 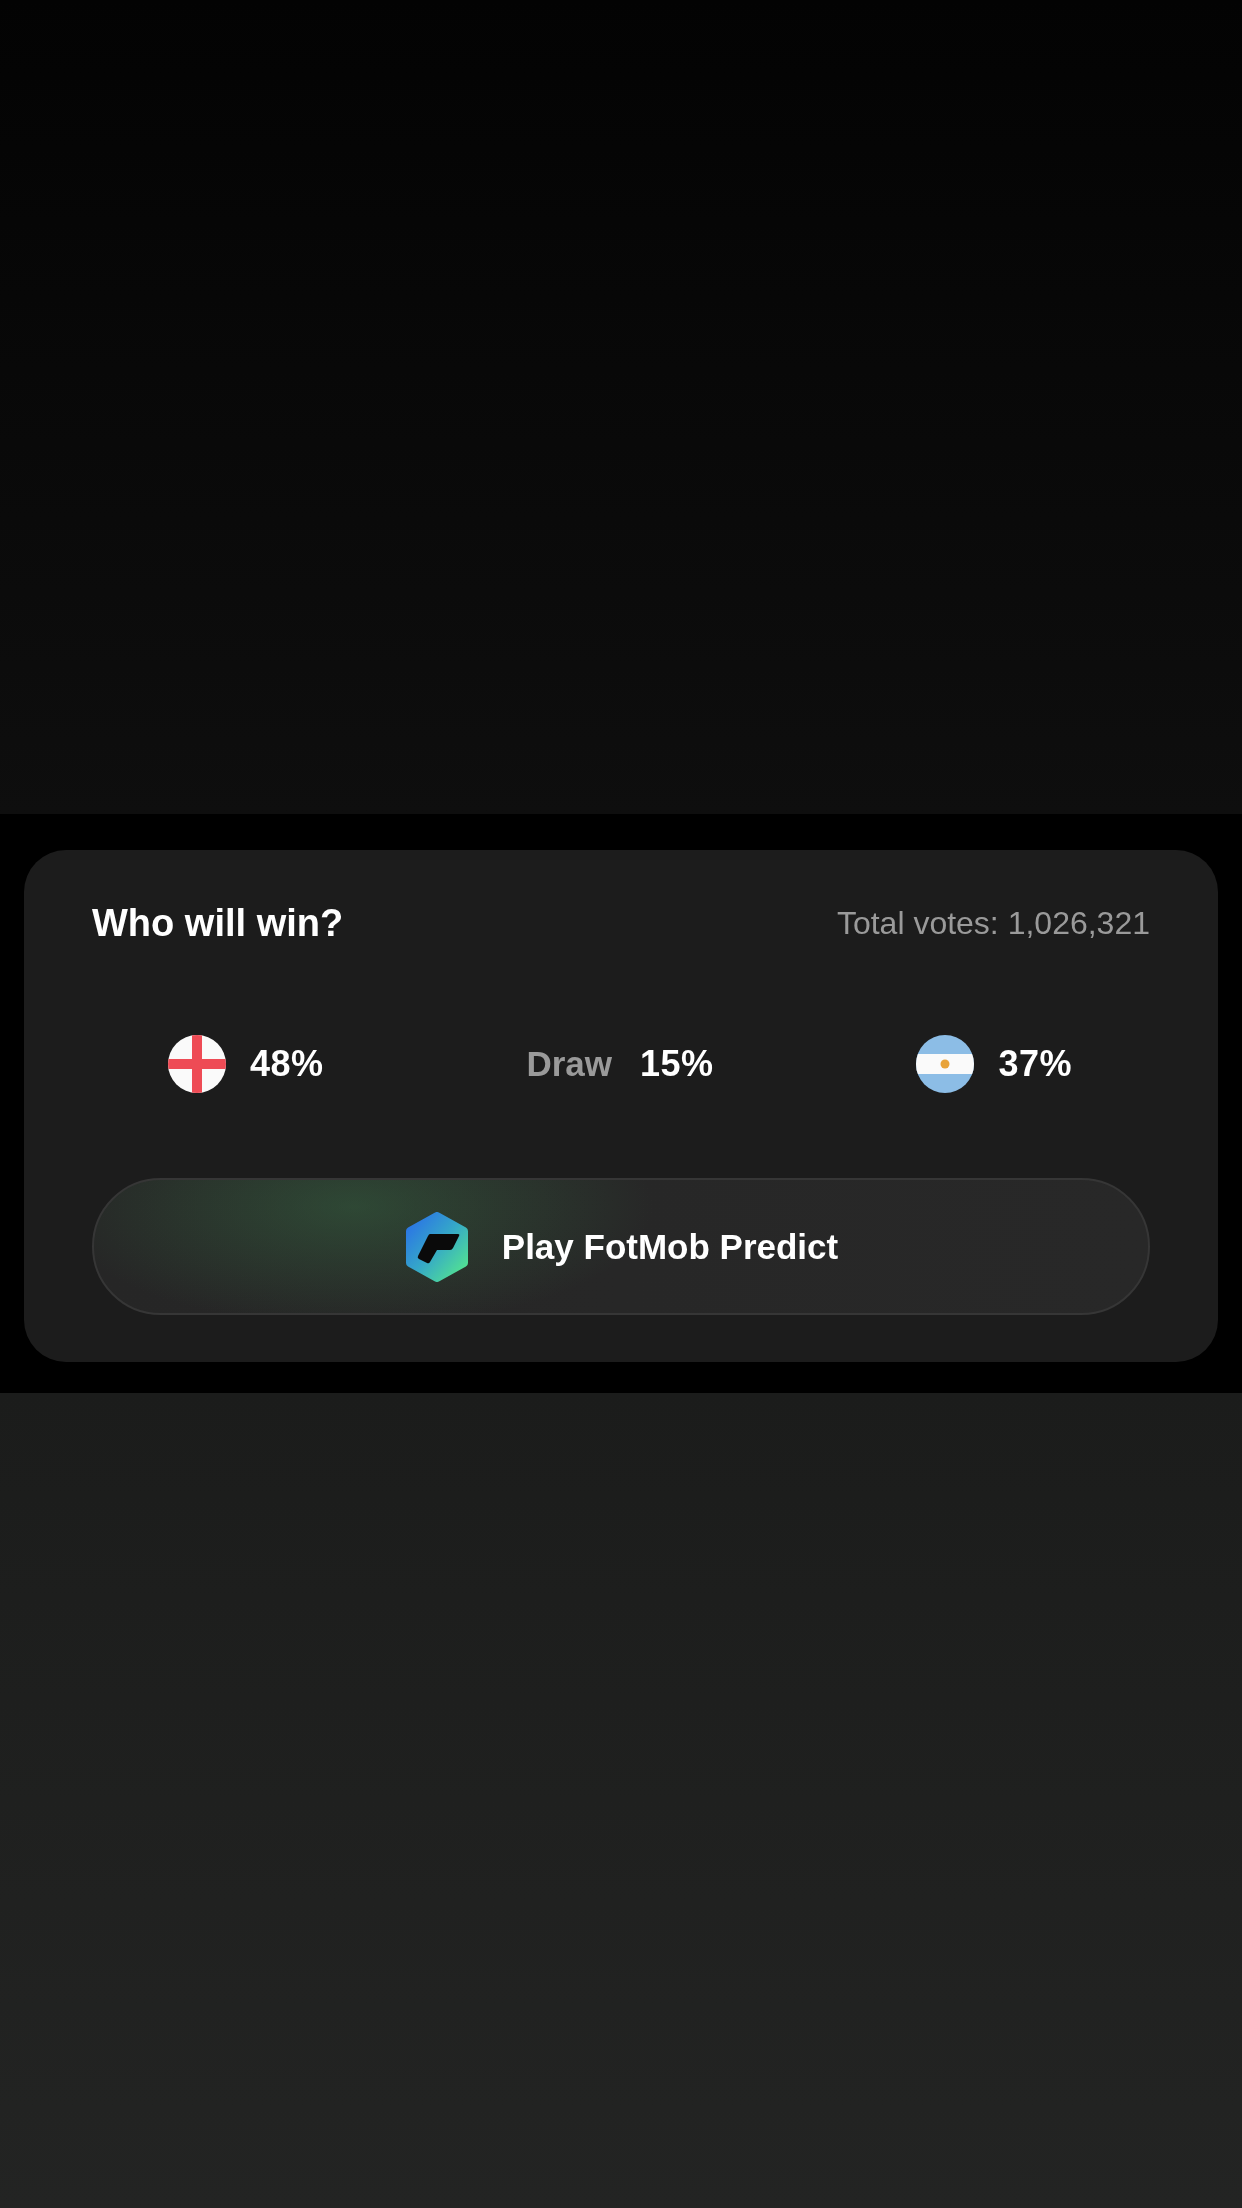 I want to click on hexagon-logo-icon, so click(x=436, y=1246).